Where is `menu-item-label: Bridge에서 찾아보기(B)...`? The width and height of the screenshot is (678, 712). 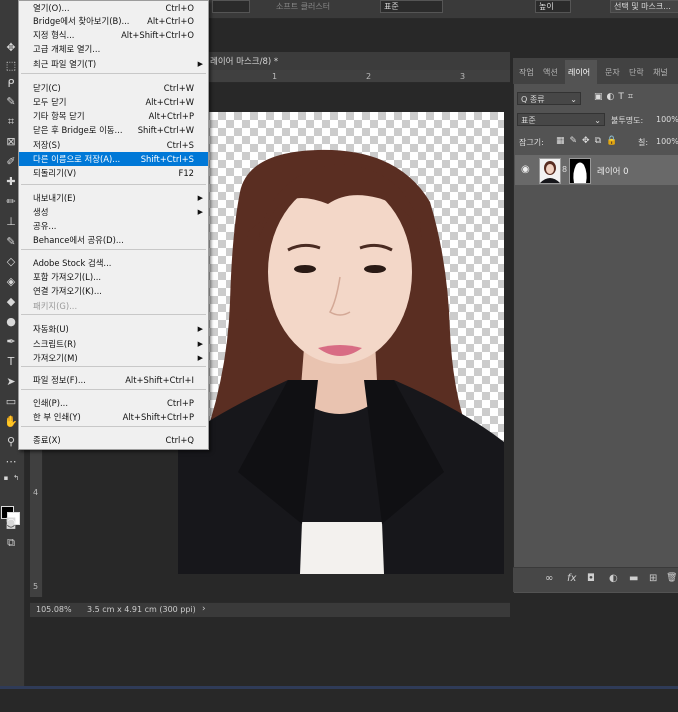
menu-item-label: Bridge에서 찾아보기(B)... is located at coordinates (81, 21).